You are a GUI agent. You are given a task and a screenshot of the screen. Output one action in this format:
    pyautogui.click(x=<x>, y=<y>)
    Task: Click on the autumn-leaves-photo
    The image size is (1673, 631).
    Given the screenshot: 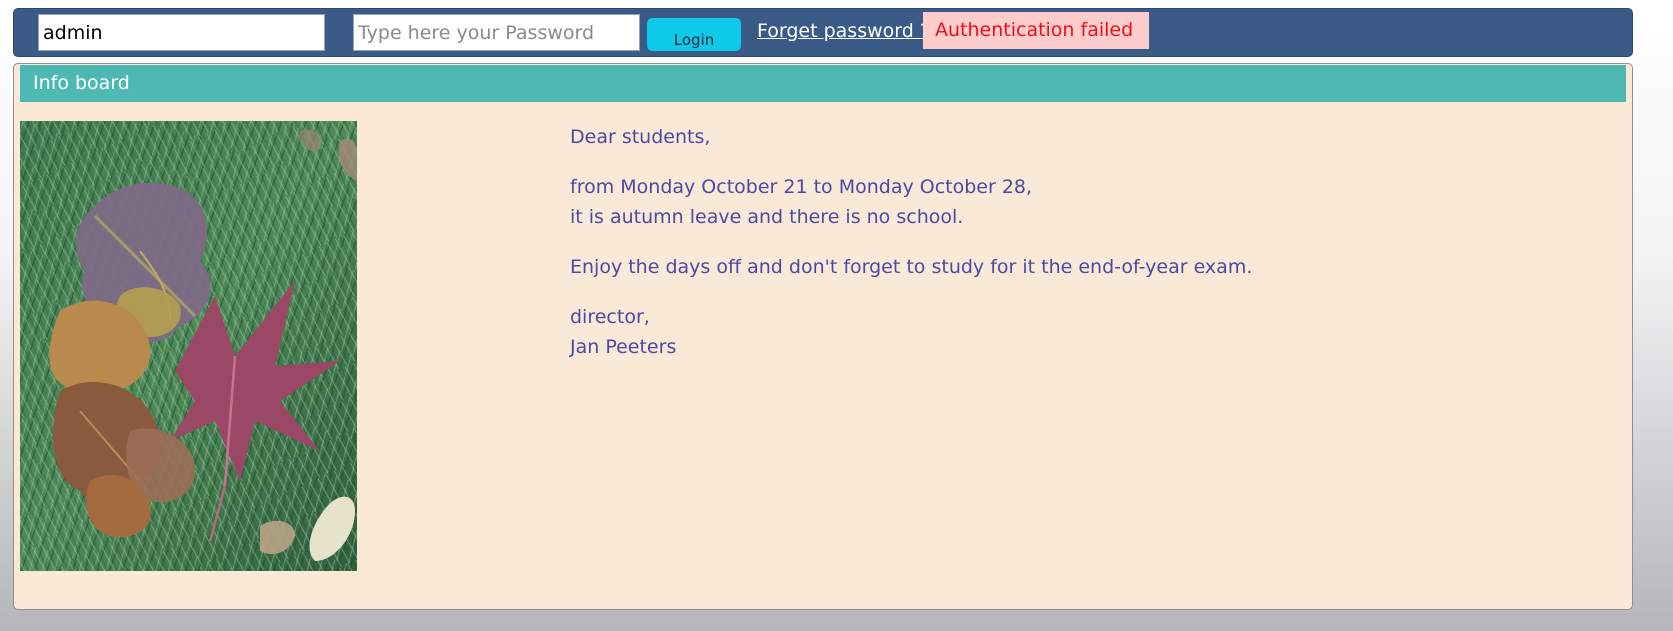 What is the action you would take?
    pyautogui.click(x=188, y=346)
    